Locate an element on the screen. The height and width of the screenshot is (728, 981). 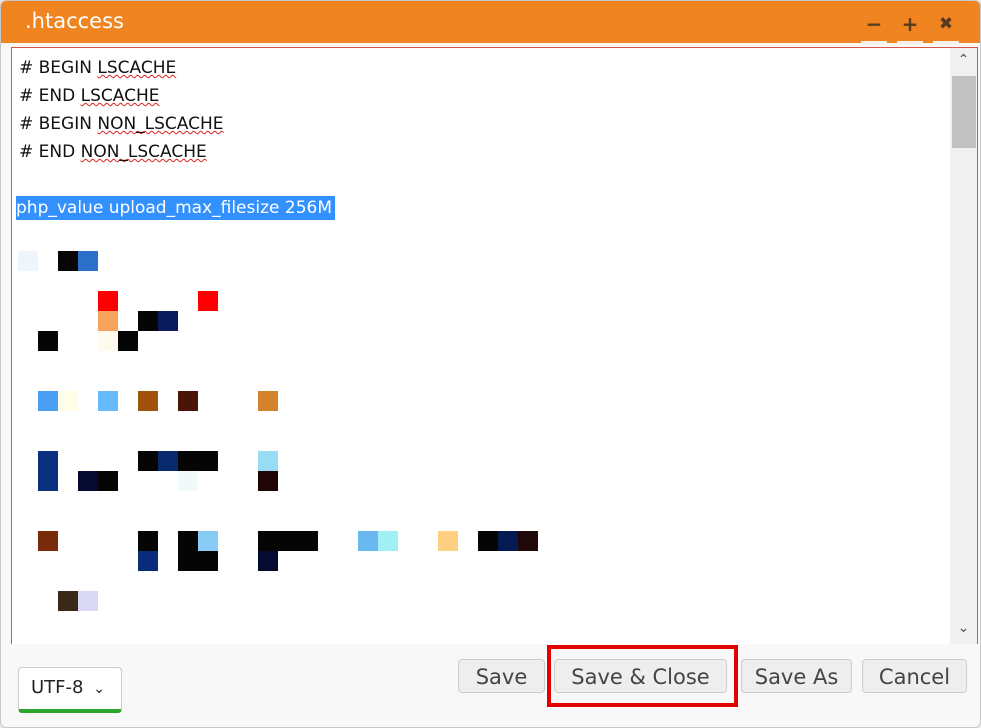
close-button: ✖ is located at coordinates (946, 27).